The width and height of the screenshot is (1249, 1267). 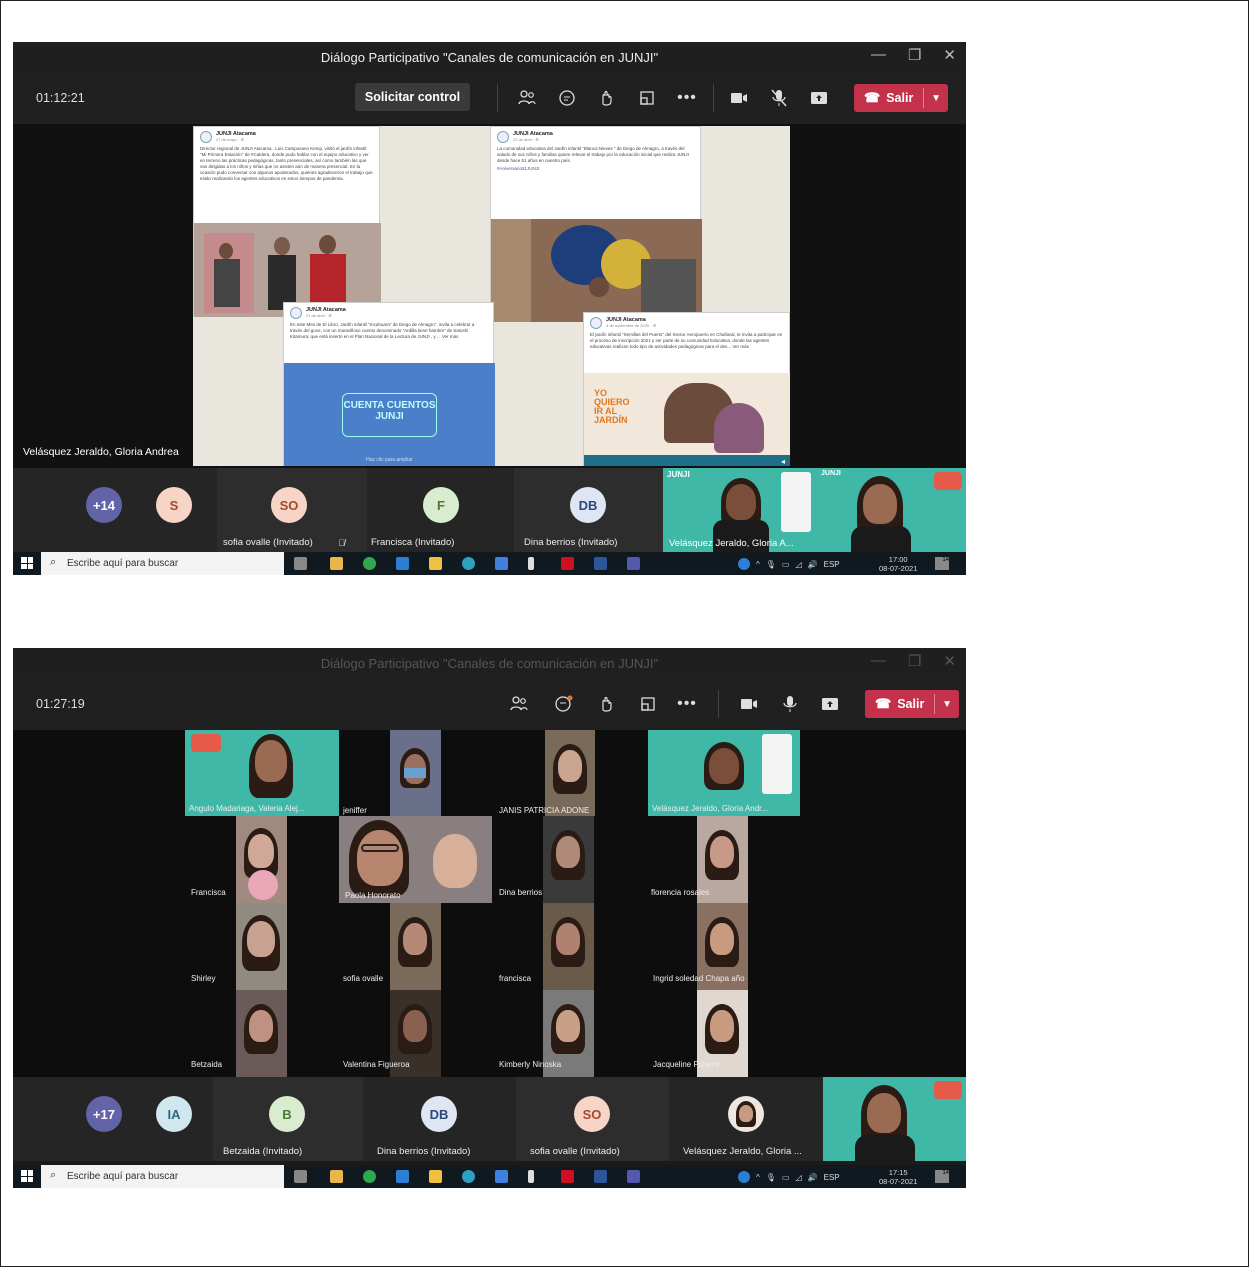 I want to click on self-video-tile, so click(x=894, y=1119).